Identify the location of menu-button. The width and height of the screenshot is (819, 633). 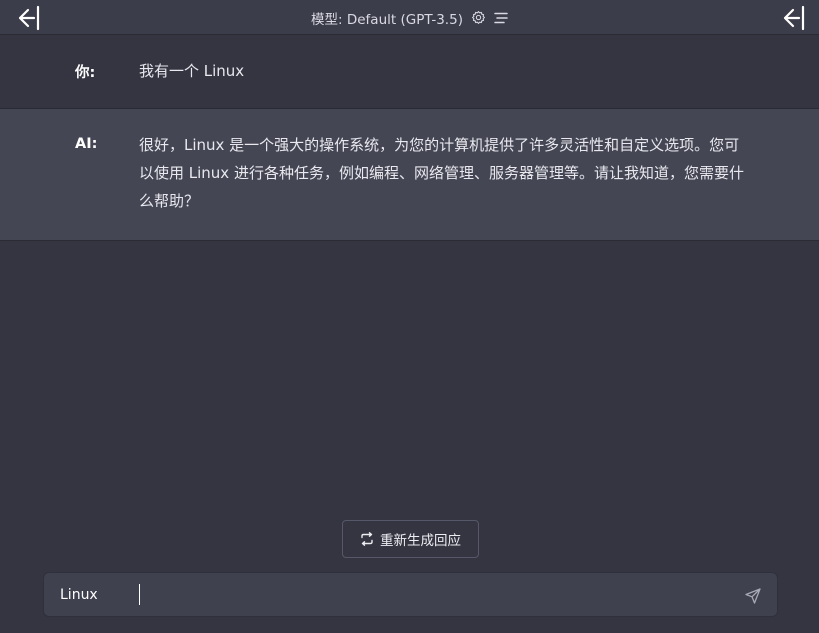
(501, 18).